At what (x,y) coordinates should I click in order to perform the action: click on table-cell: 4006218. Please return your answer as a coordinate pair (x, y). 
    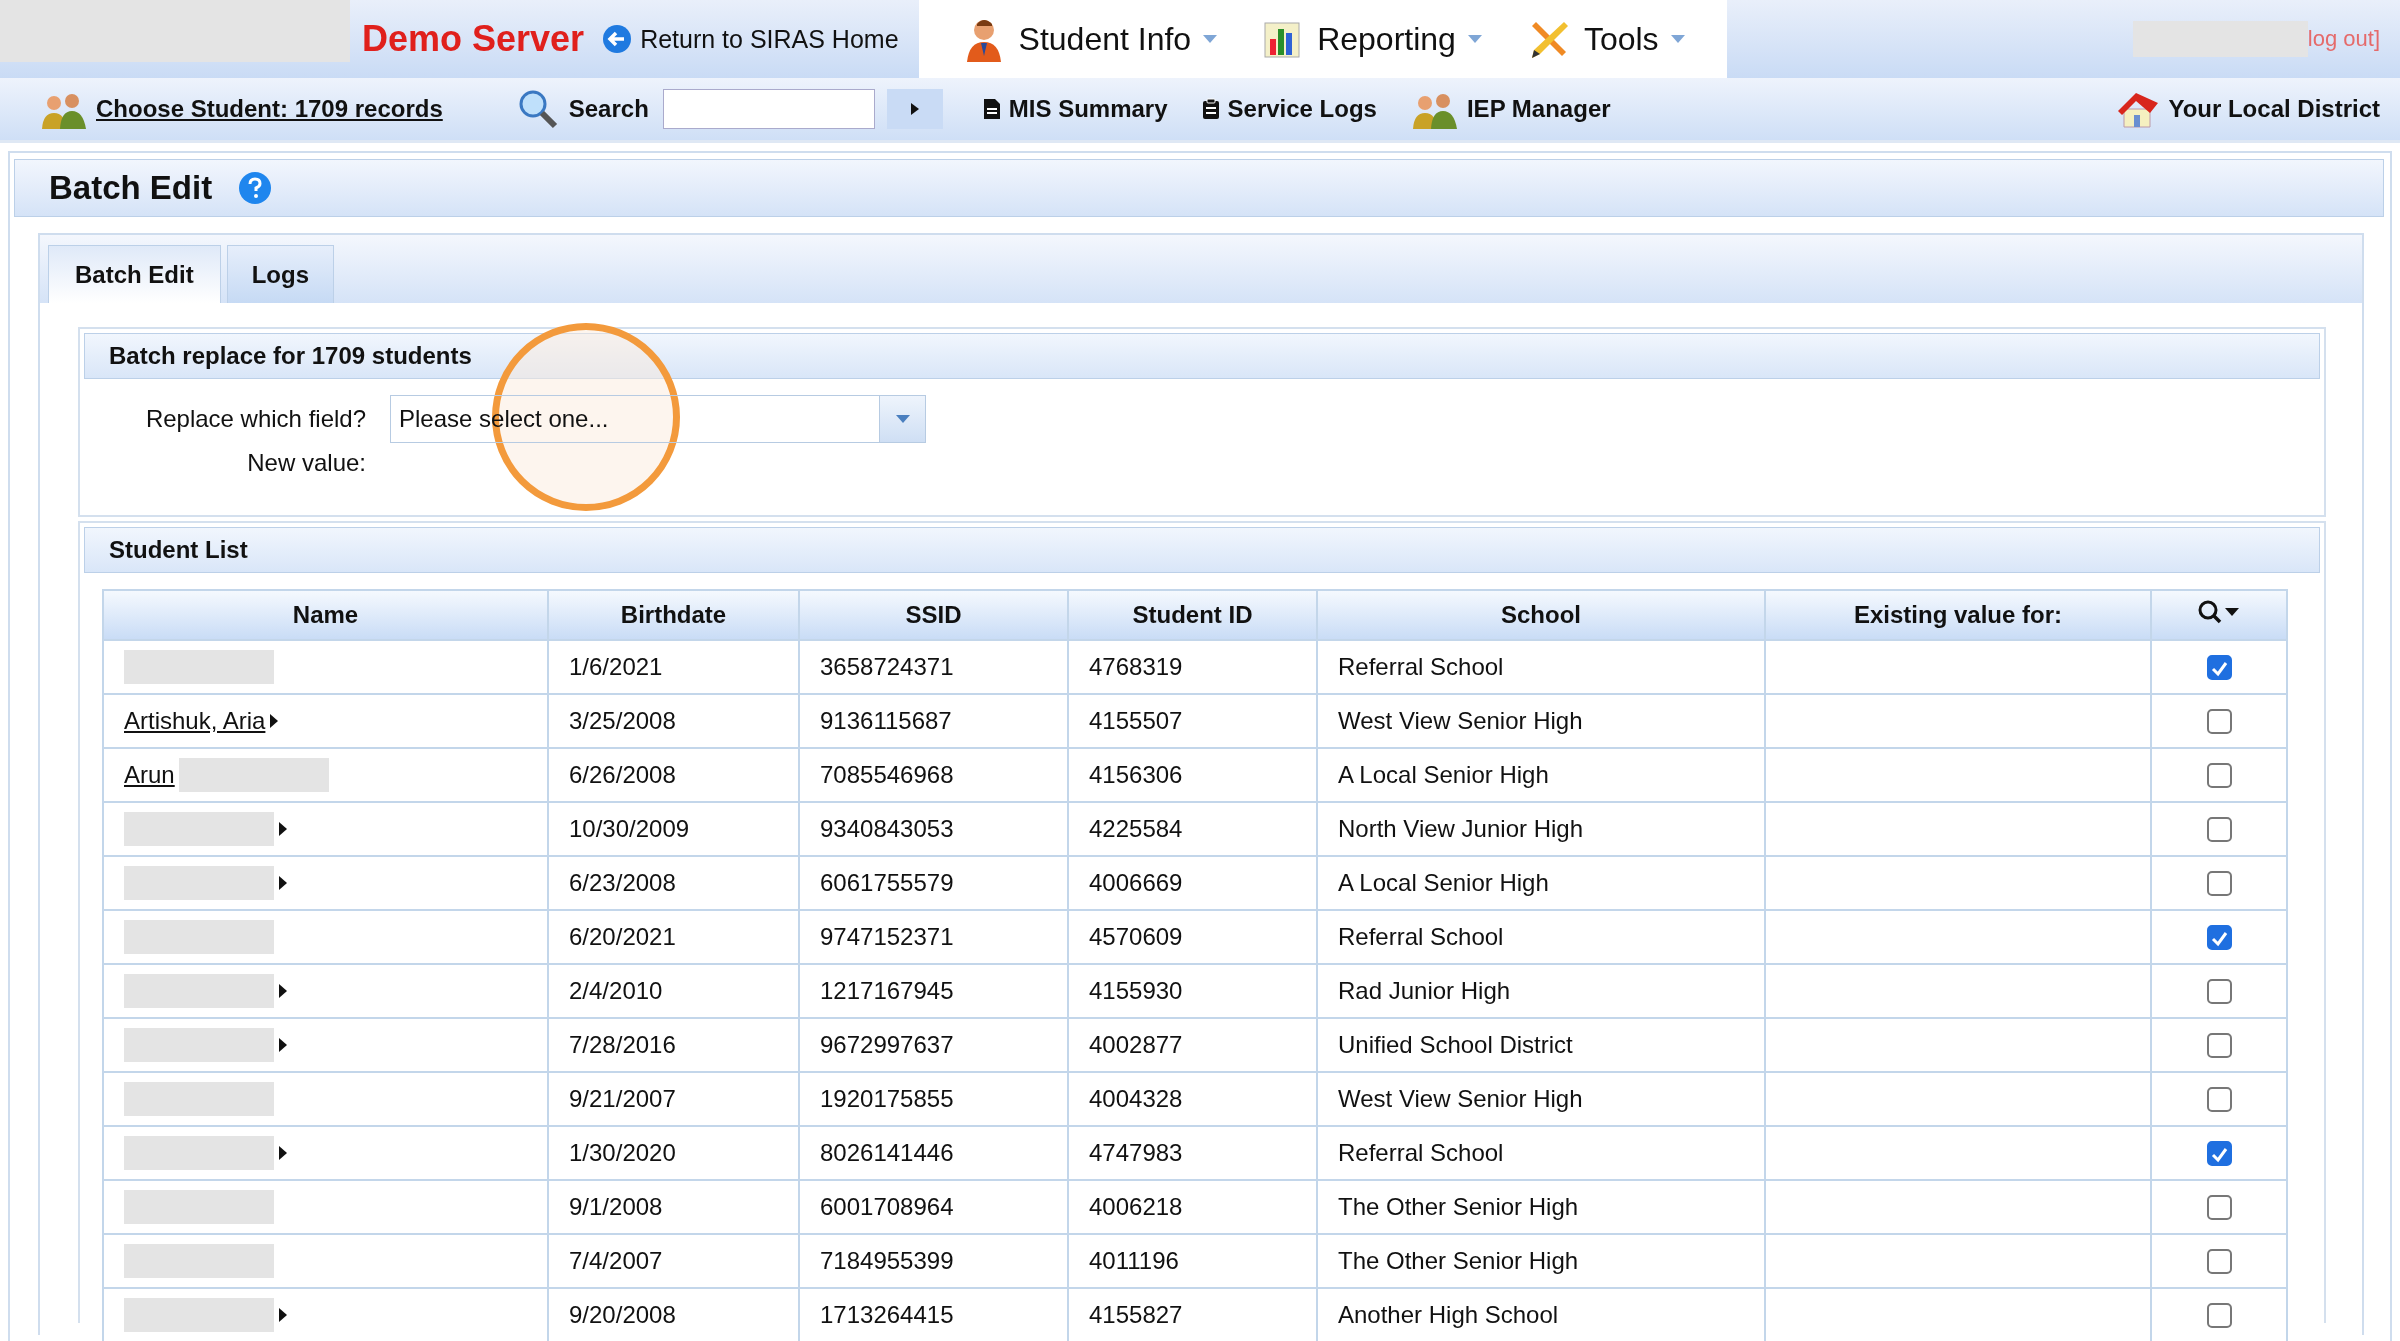
    Looking at the image, I should click on (1192, 1207).